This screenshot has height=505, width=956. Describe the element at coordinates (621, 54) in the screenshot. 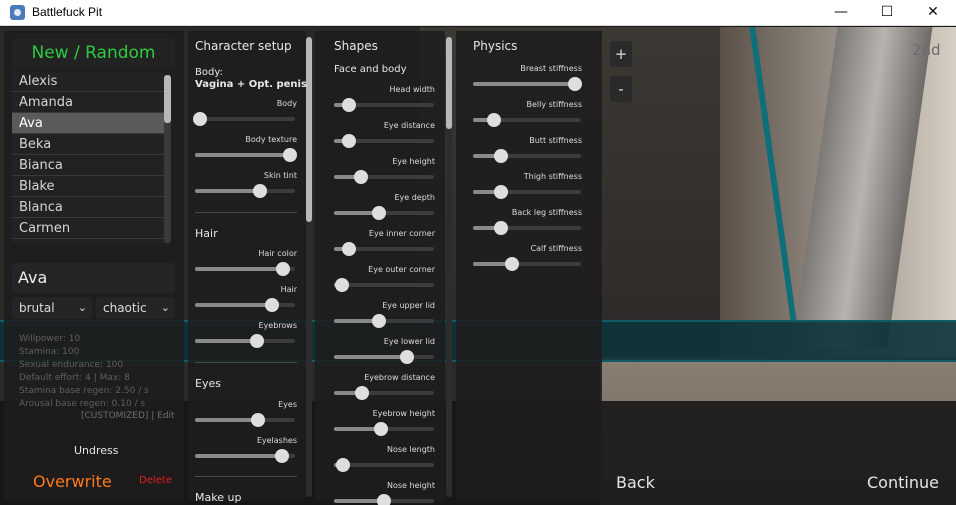

I see `zoom-in-button: +` at that location.